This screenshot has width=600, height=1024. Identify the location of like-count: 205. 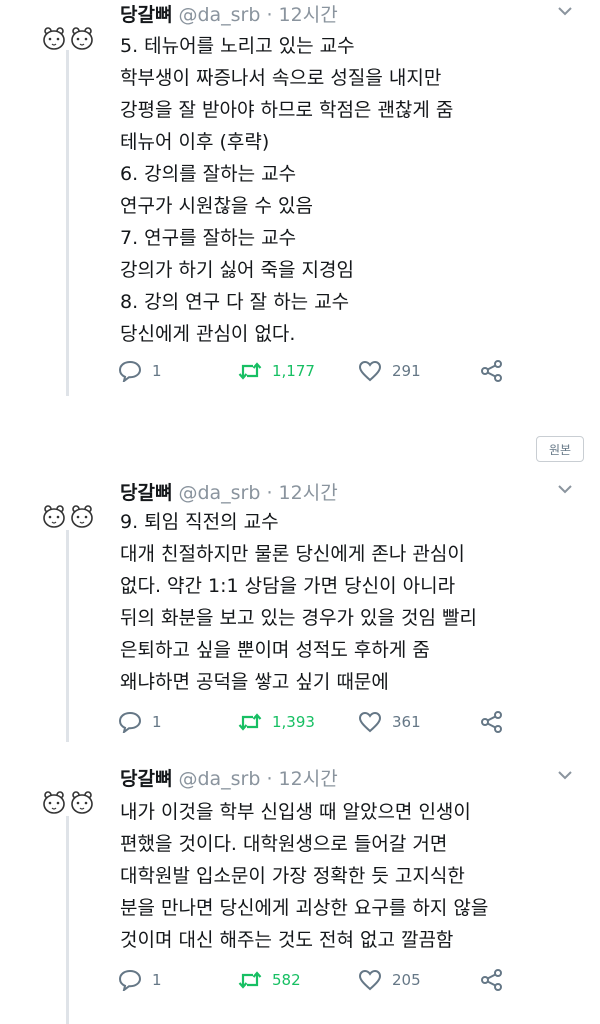
(406, 980).